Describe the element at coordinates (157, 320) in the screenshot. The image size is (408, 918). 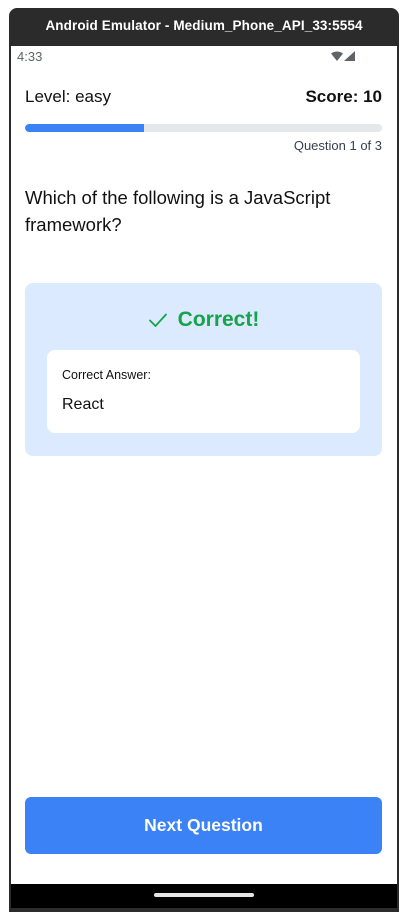
I see `check-icon` at that location.